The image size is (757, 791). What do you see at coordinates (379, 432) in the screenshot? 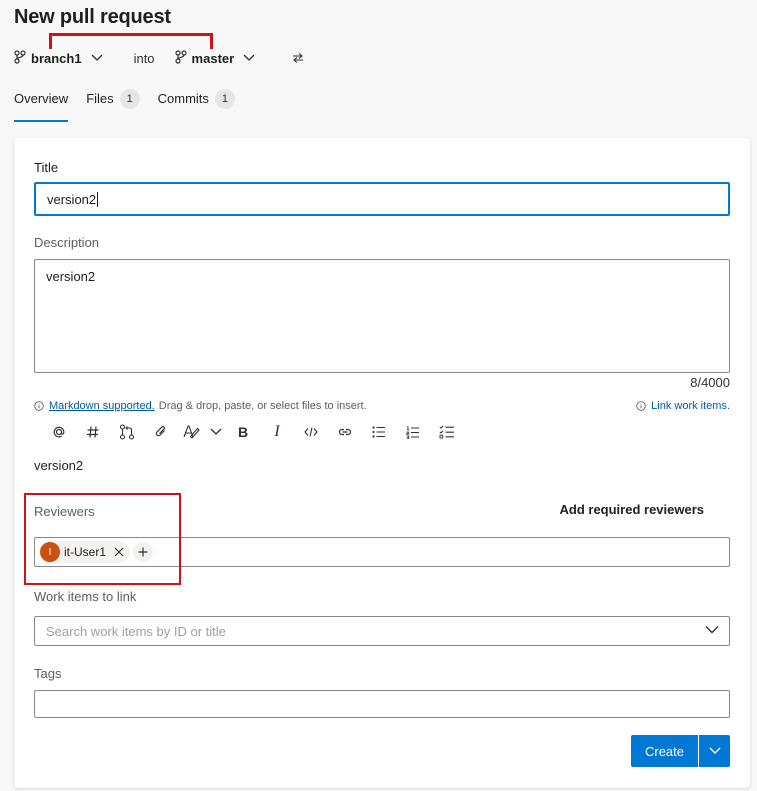
I see `bullet-list-icon` at bounding box center [379, 432].